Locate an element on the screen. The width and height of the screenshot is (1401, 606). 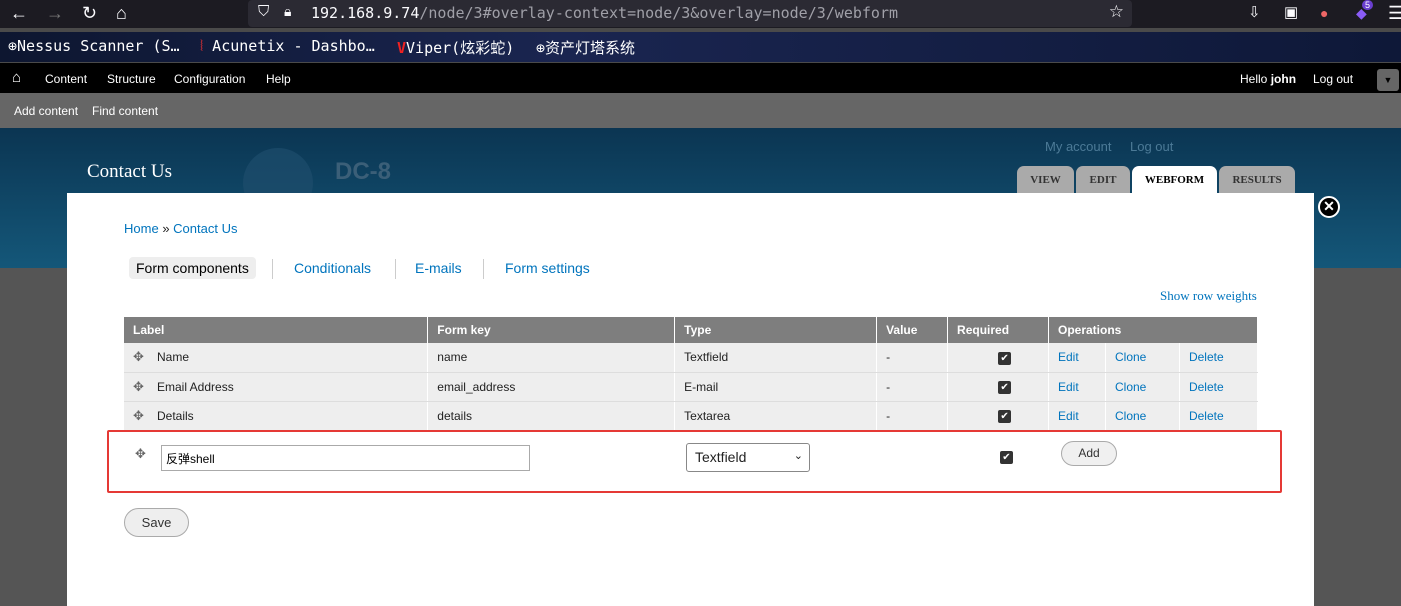
new-component-type-select: Textfield ⌄ is located at coordinates (748, 457).